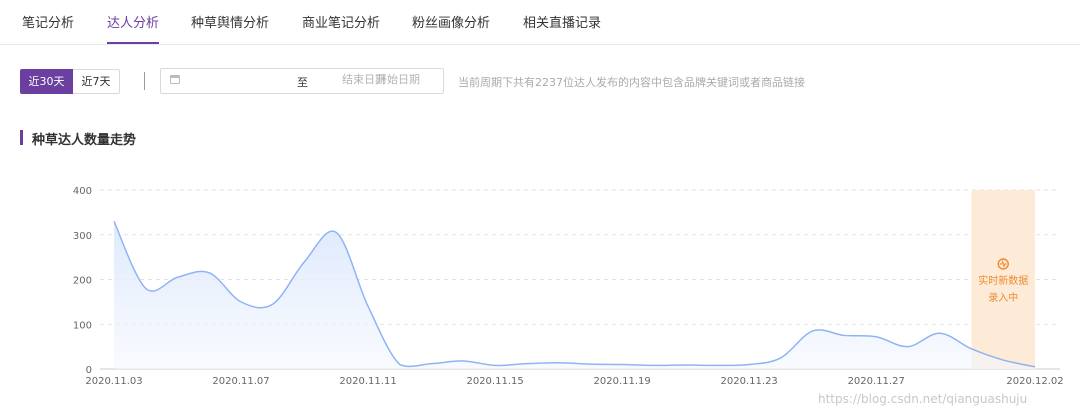 The image size is (1080, 411). What do you see at coordinates (46, 81) in the screenshot?
I see `period-30-days-button: 近30天` at bounding box center [46, 81].